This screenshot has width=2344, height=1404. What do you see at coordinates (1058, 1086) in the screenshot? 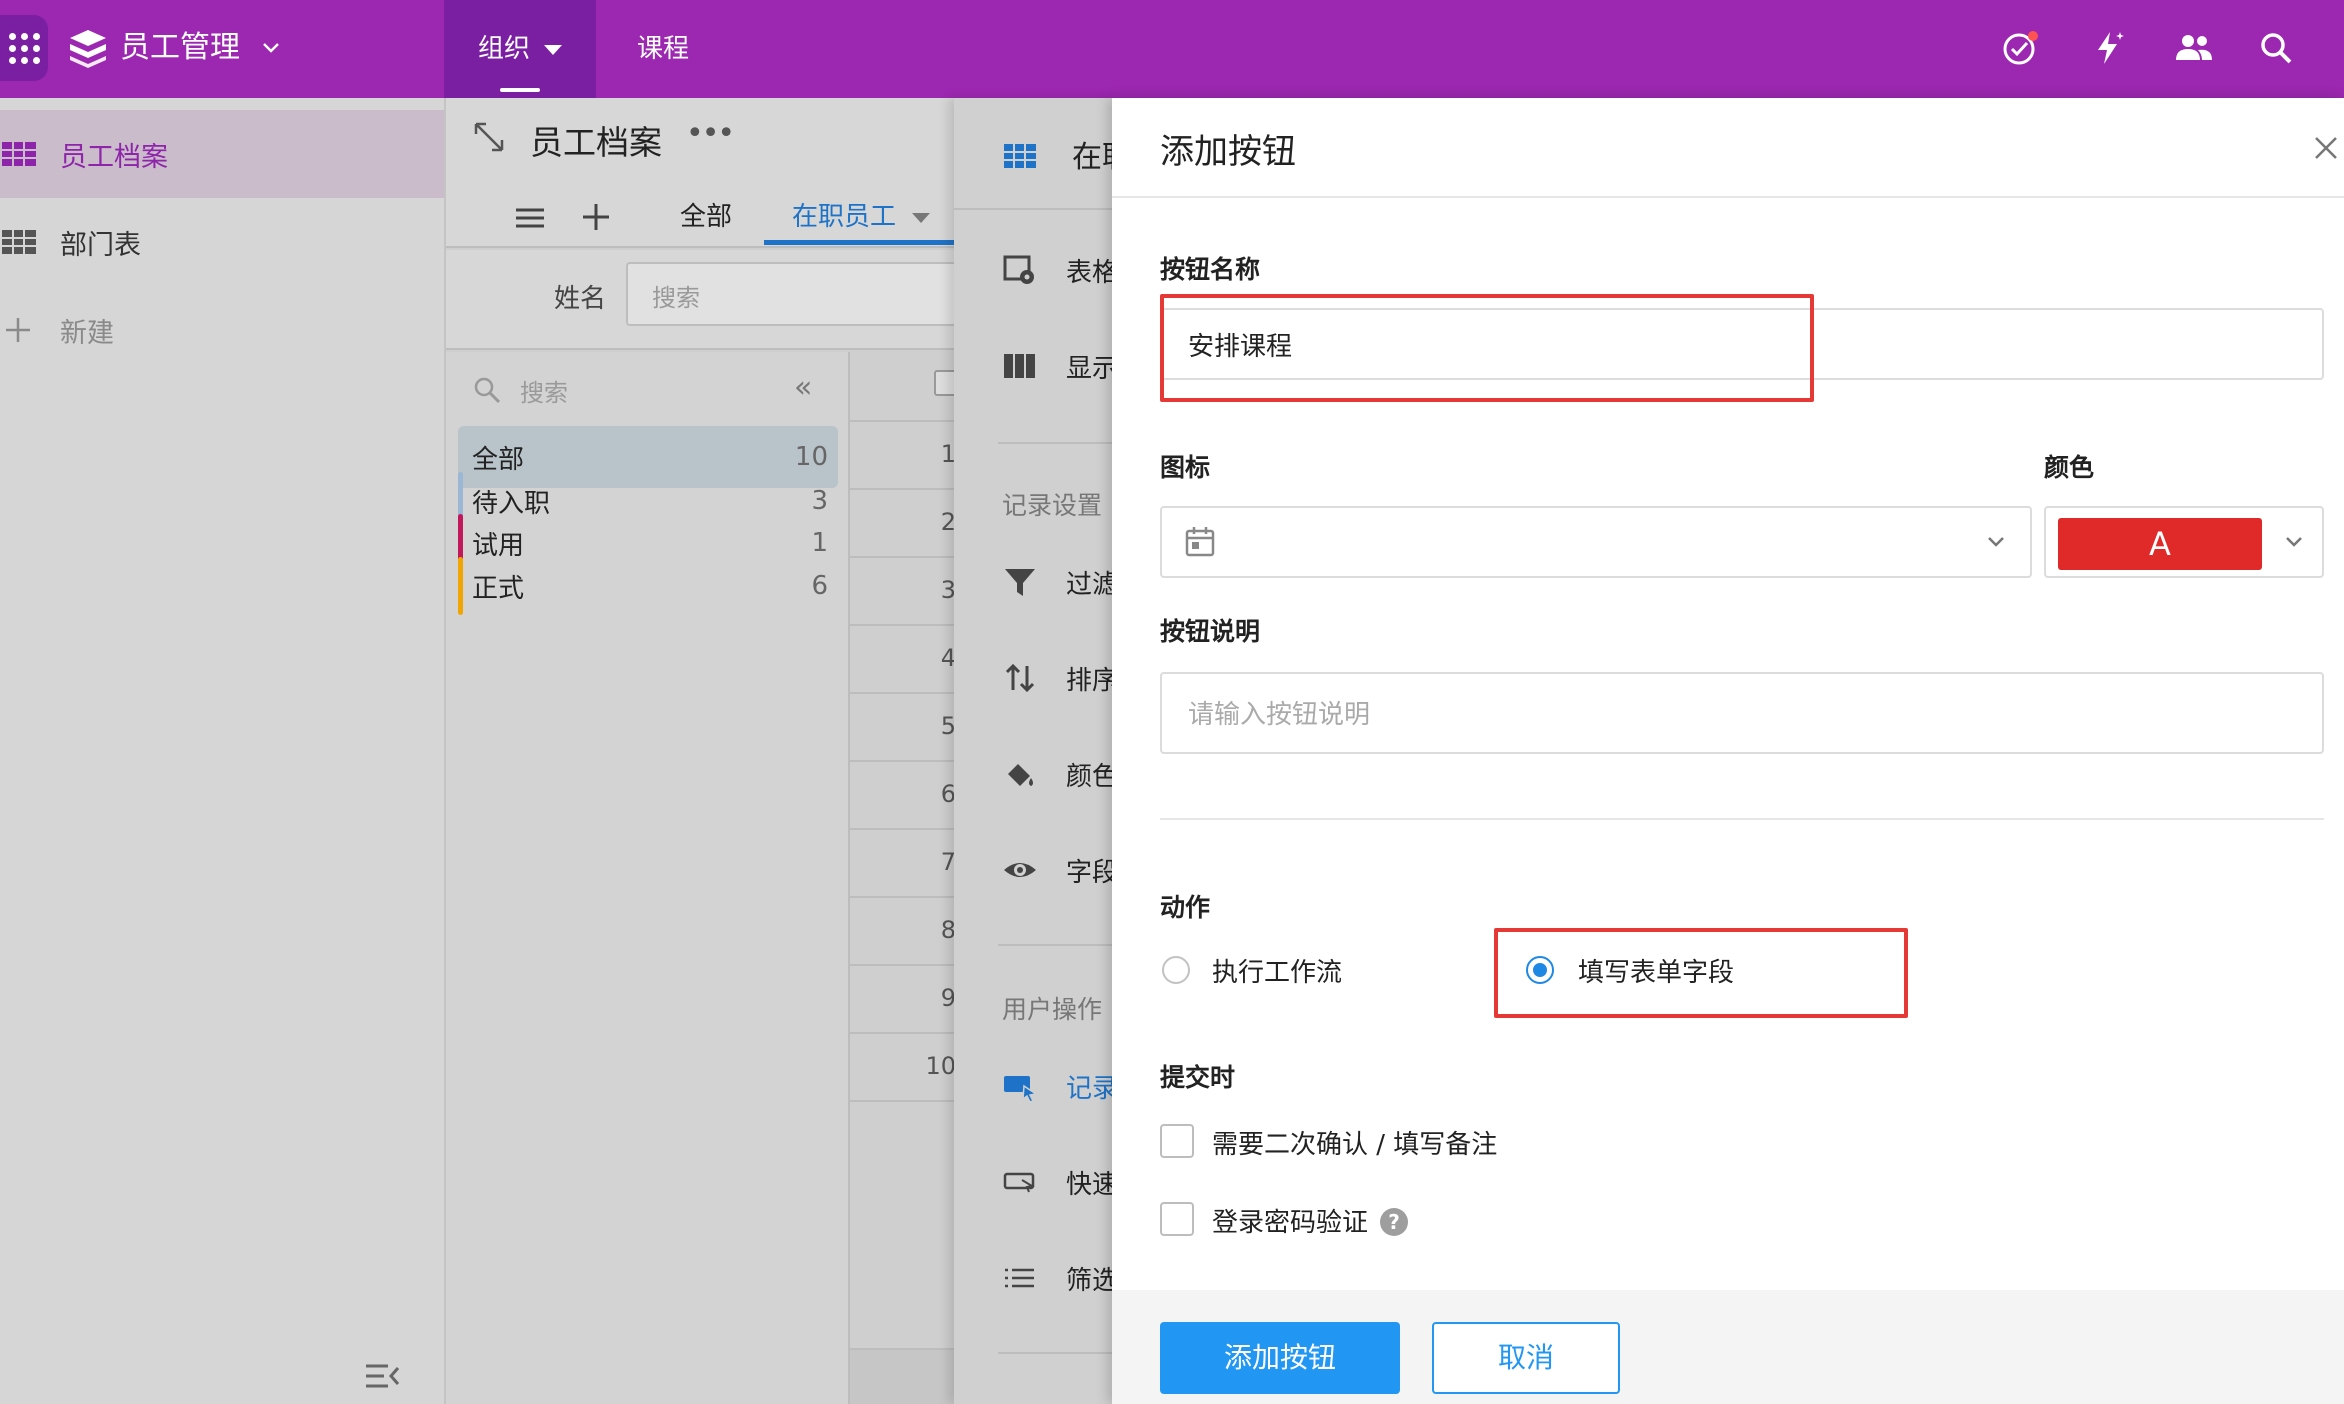
I see `settings-item-record-action: 记录` at bounding box center [1058, 1086].